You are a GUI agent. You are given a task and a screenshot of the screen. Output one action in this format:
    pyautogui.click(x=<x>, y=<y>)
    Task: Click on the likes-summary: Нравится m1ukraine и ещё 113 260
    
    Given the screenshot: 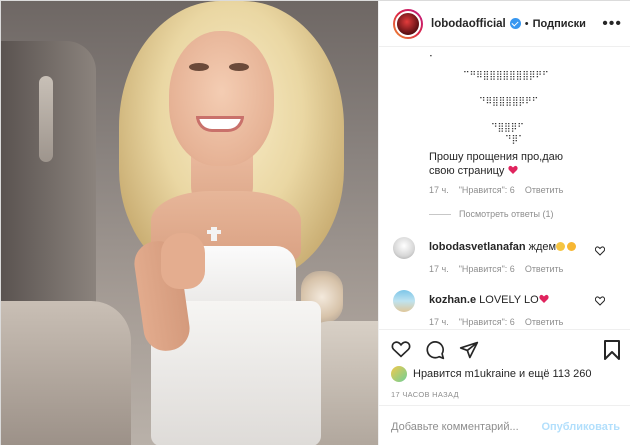 What is the action you would take?
    pyautogui.click(x=491, y=374)
    